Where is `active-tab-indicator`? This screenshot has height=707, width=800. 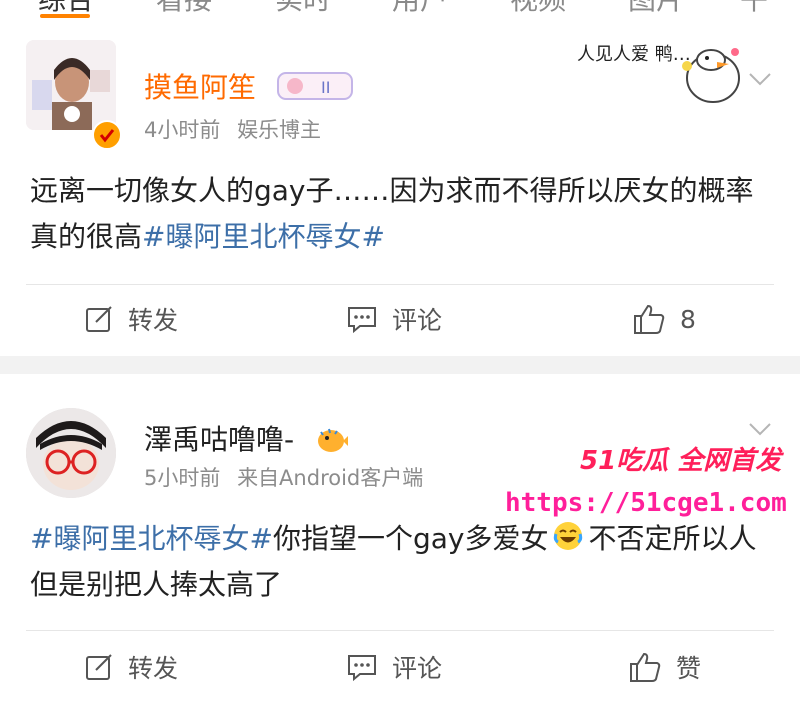
active-tab-indicator is located at coordinates (65, 16).